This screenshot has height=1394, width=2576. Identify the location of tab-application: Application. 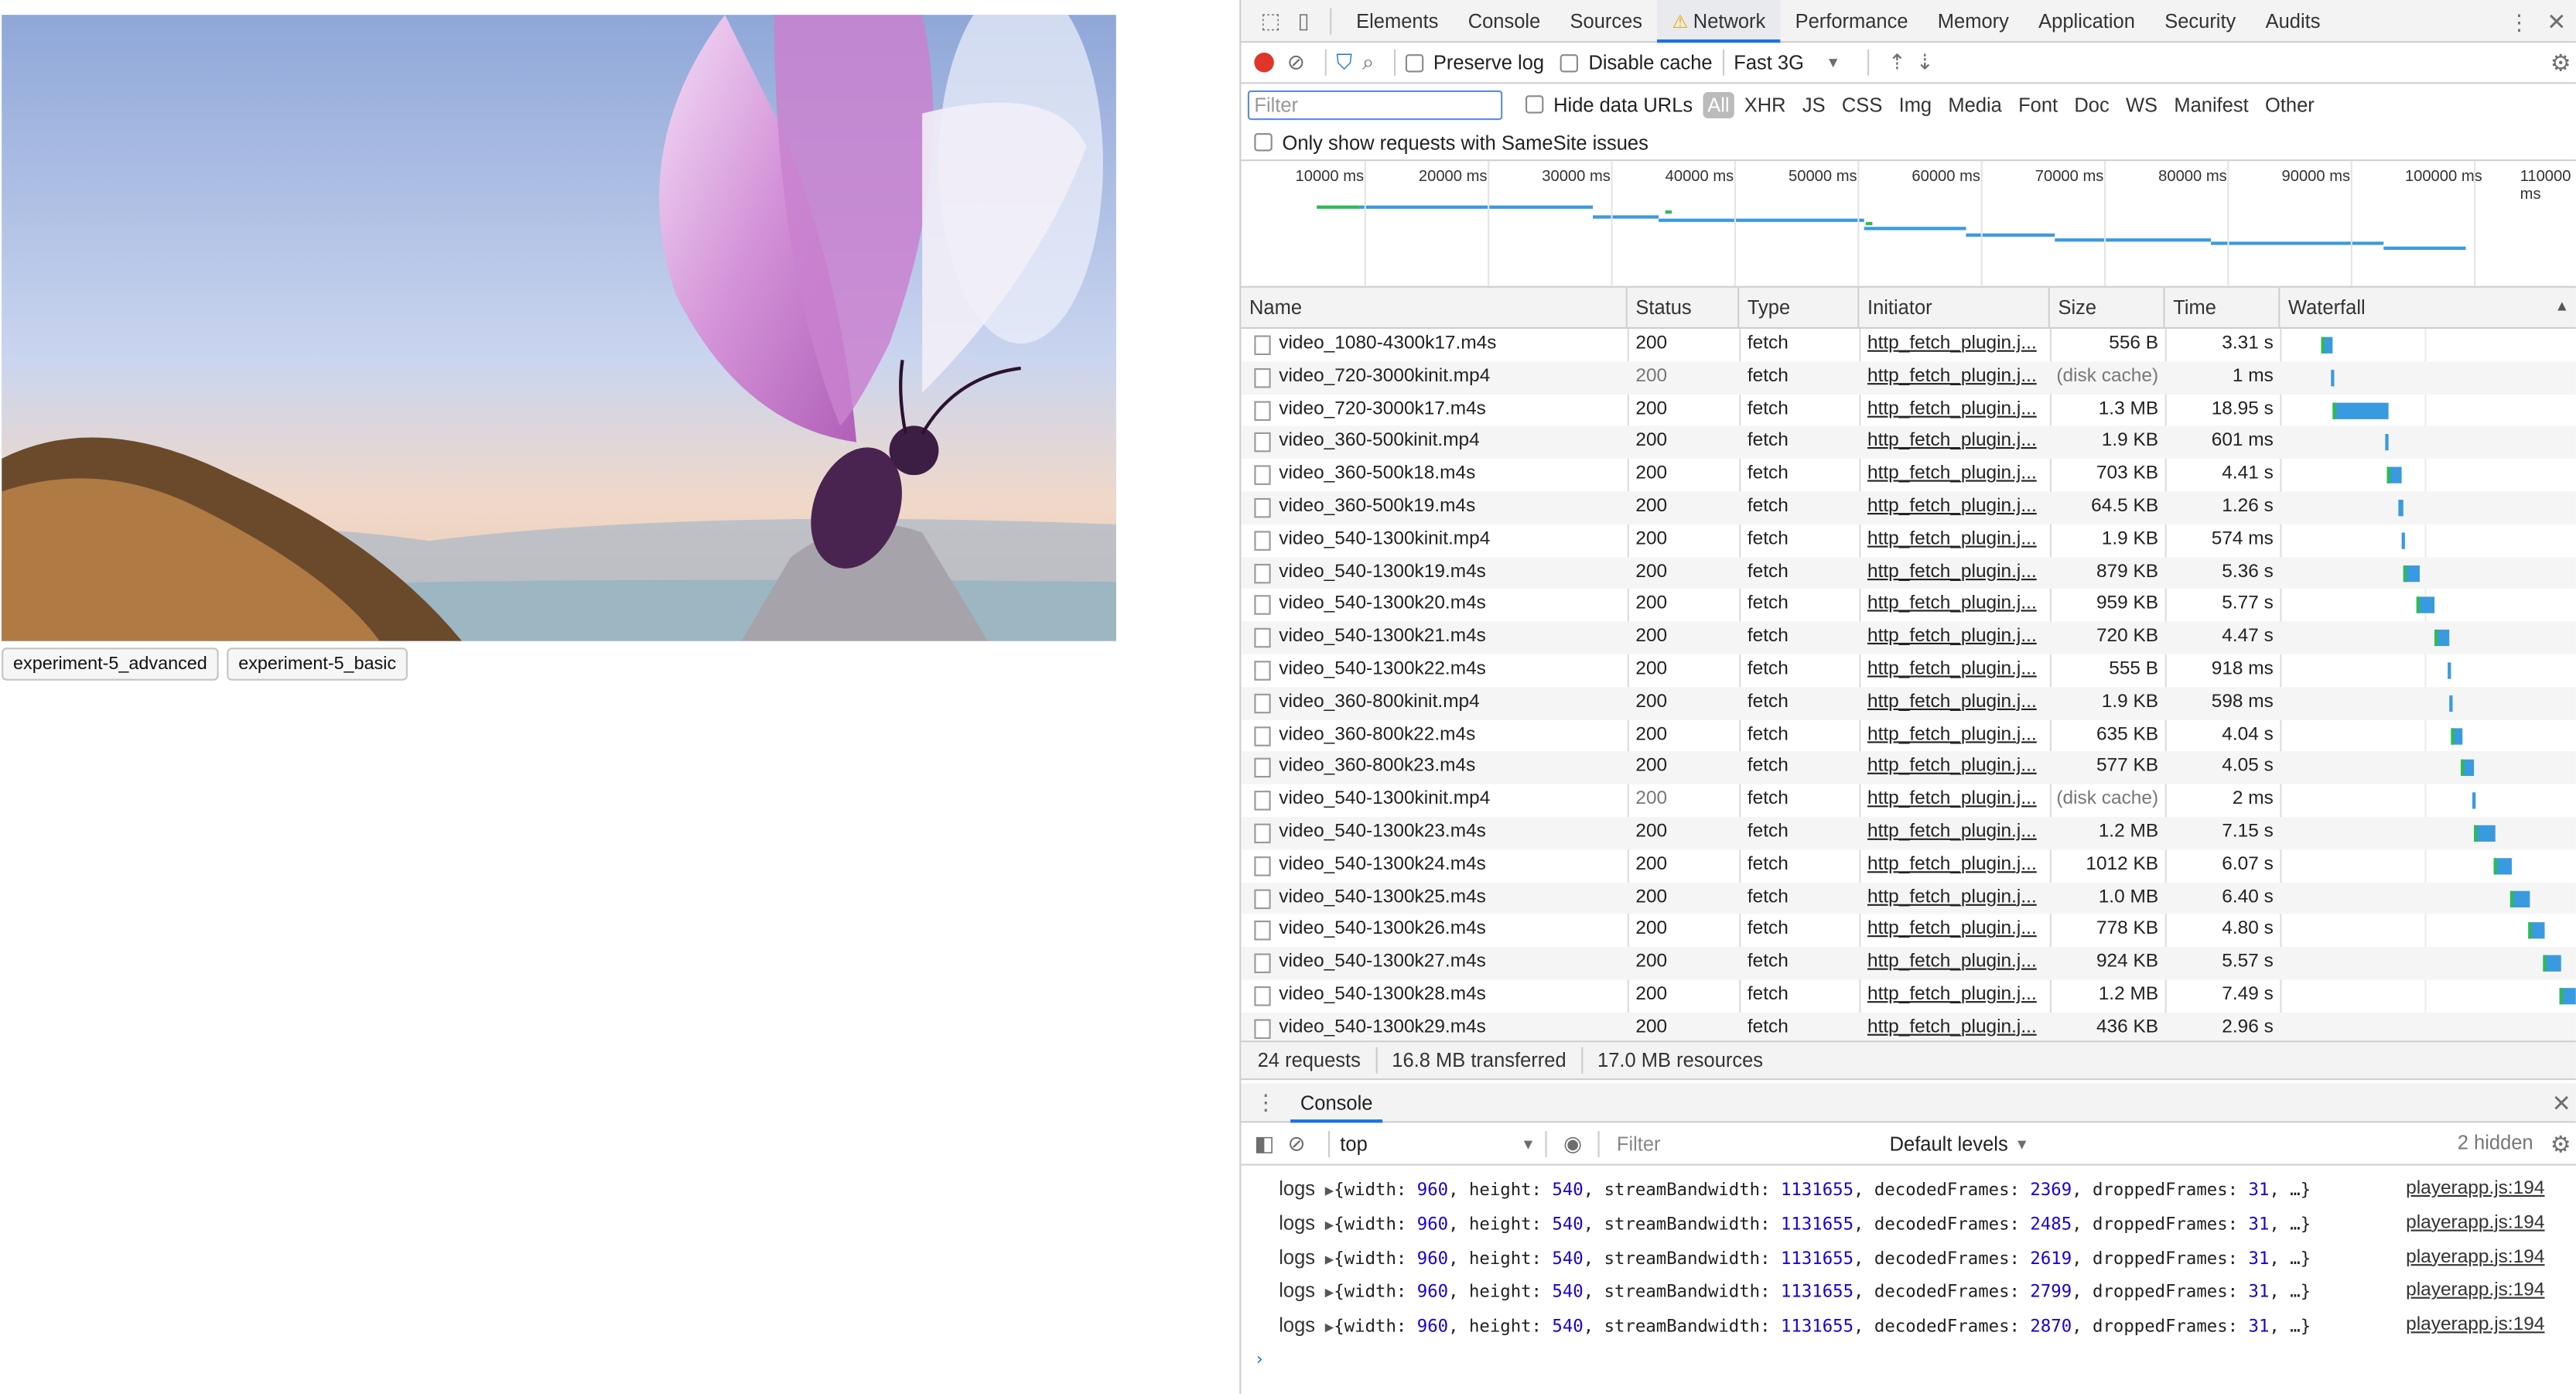
(2087, 21).